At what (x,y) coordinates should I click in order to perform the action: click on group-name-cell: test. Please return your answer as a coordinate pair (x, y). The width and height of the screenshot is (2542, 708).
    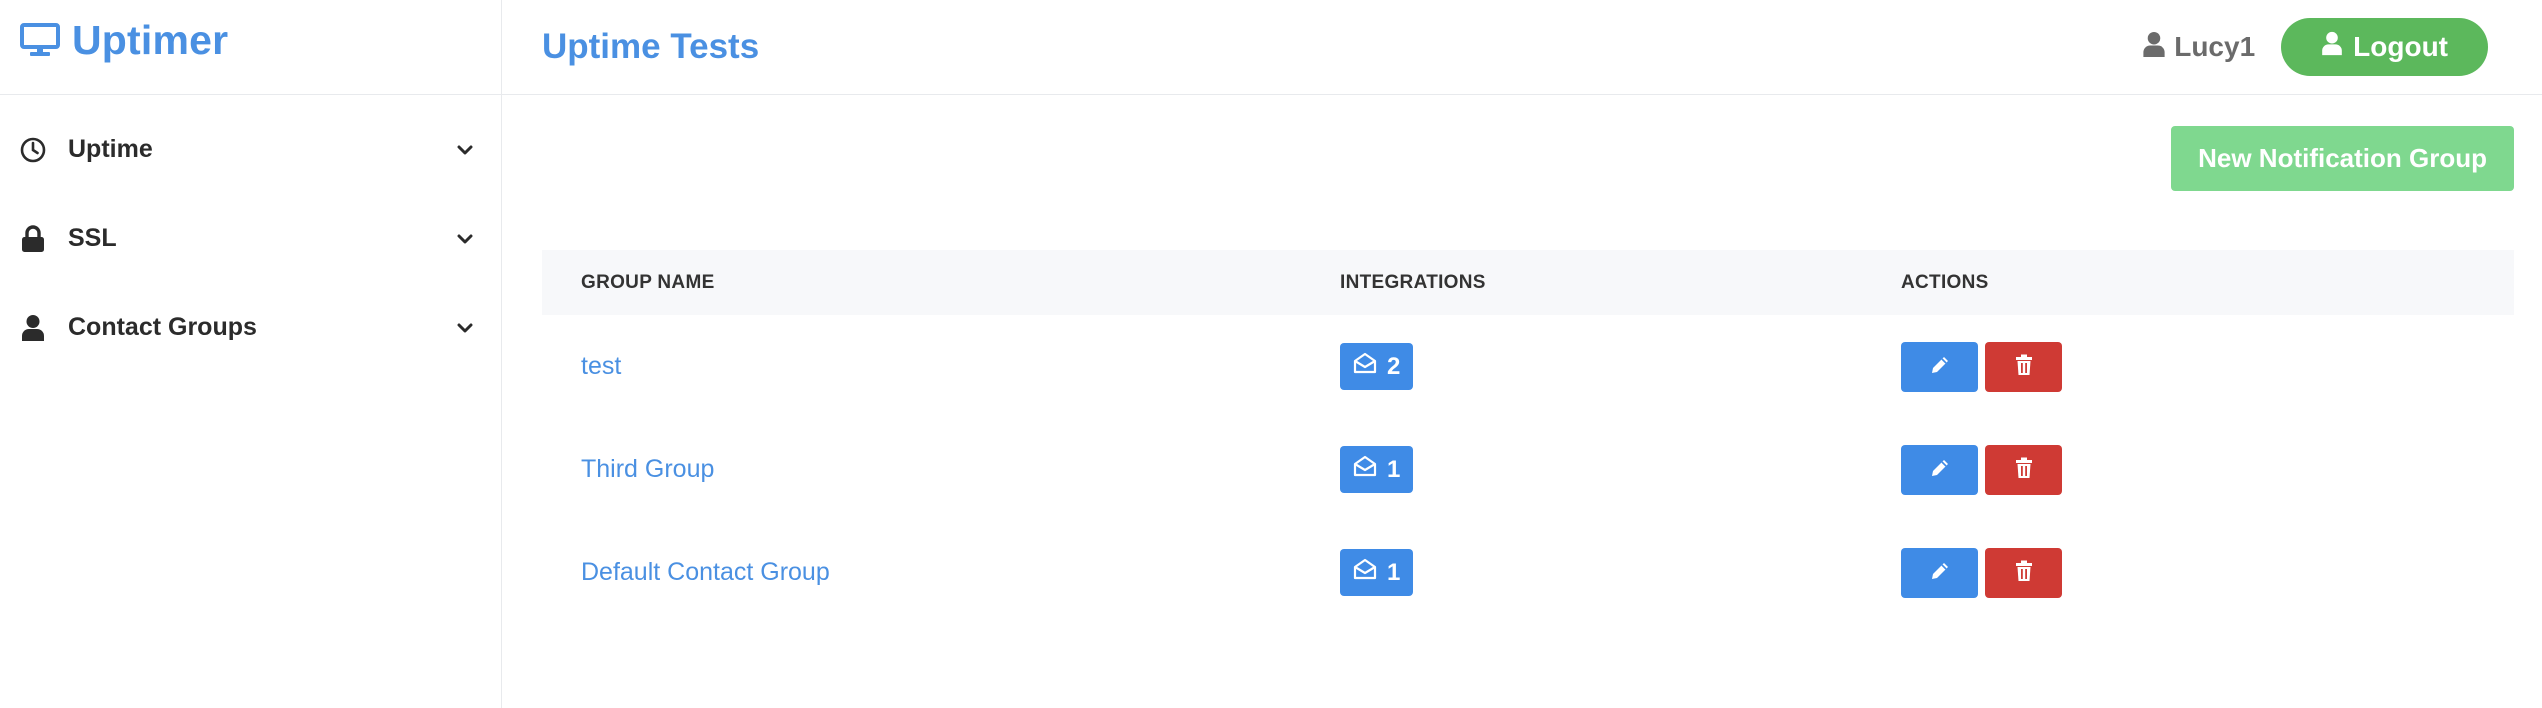
    Looking at the image, I should click on (941, 366).